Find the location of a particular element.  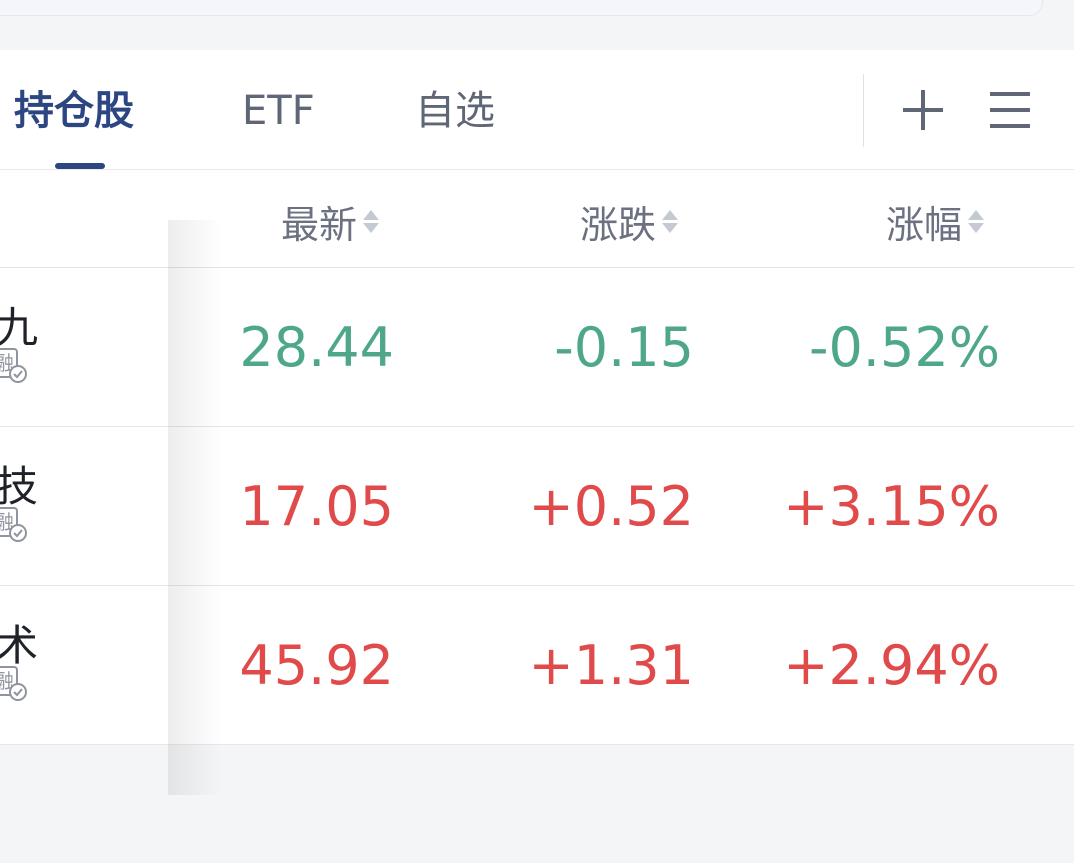

search-bar-edge is located at coordinates (521, 8).